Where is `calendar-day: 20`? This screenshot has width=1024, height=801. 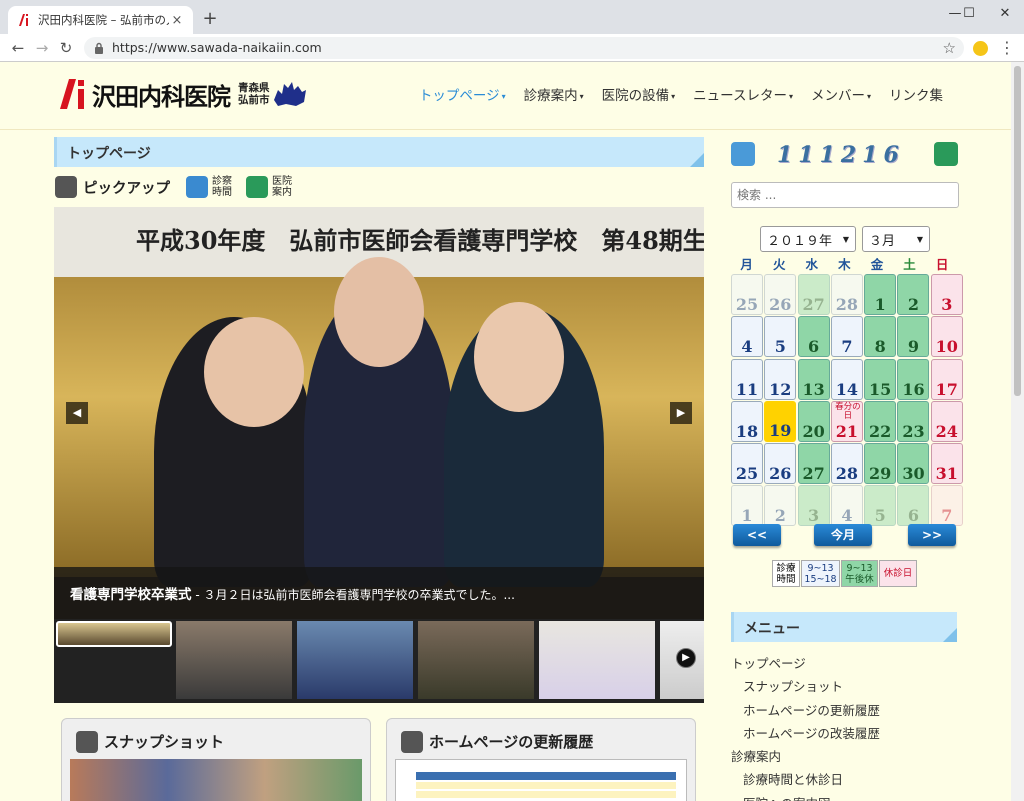
calendar-day: 20 is located at coordinates (813, 421).